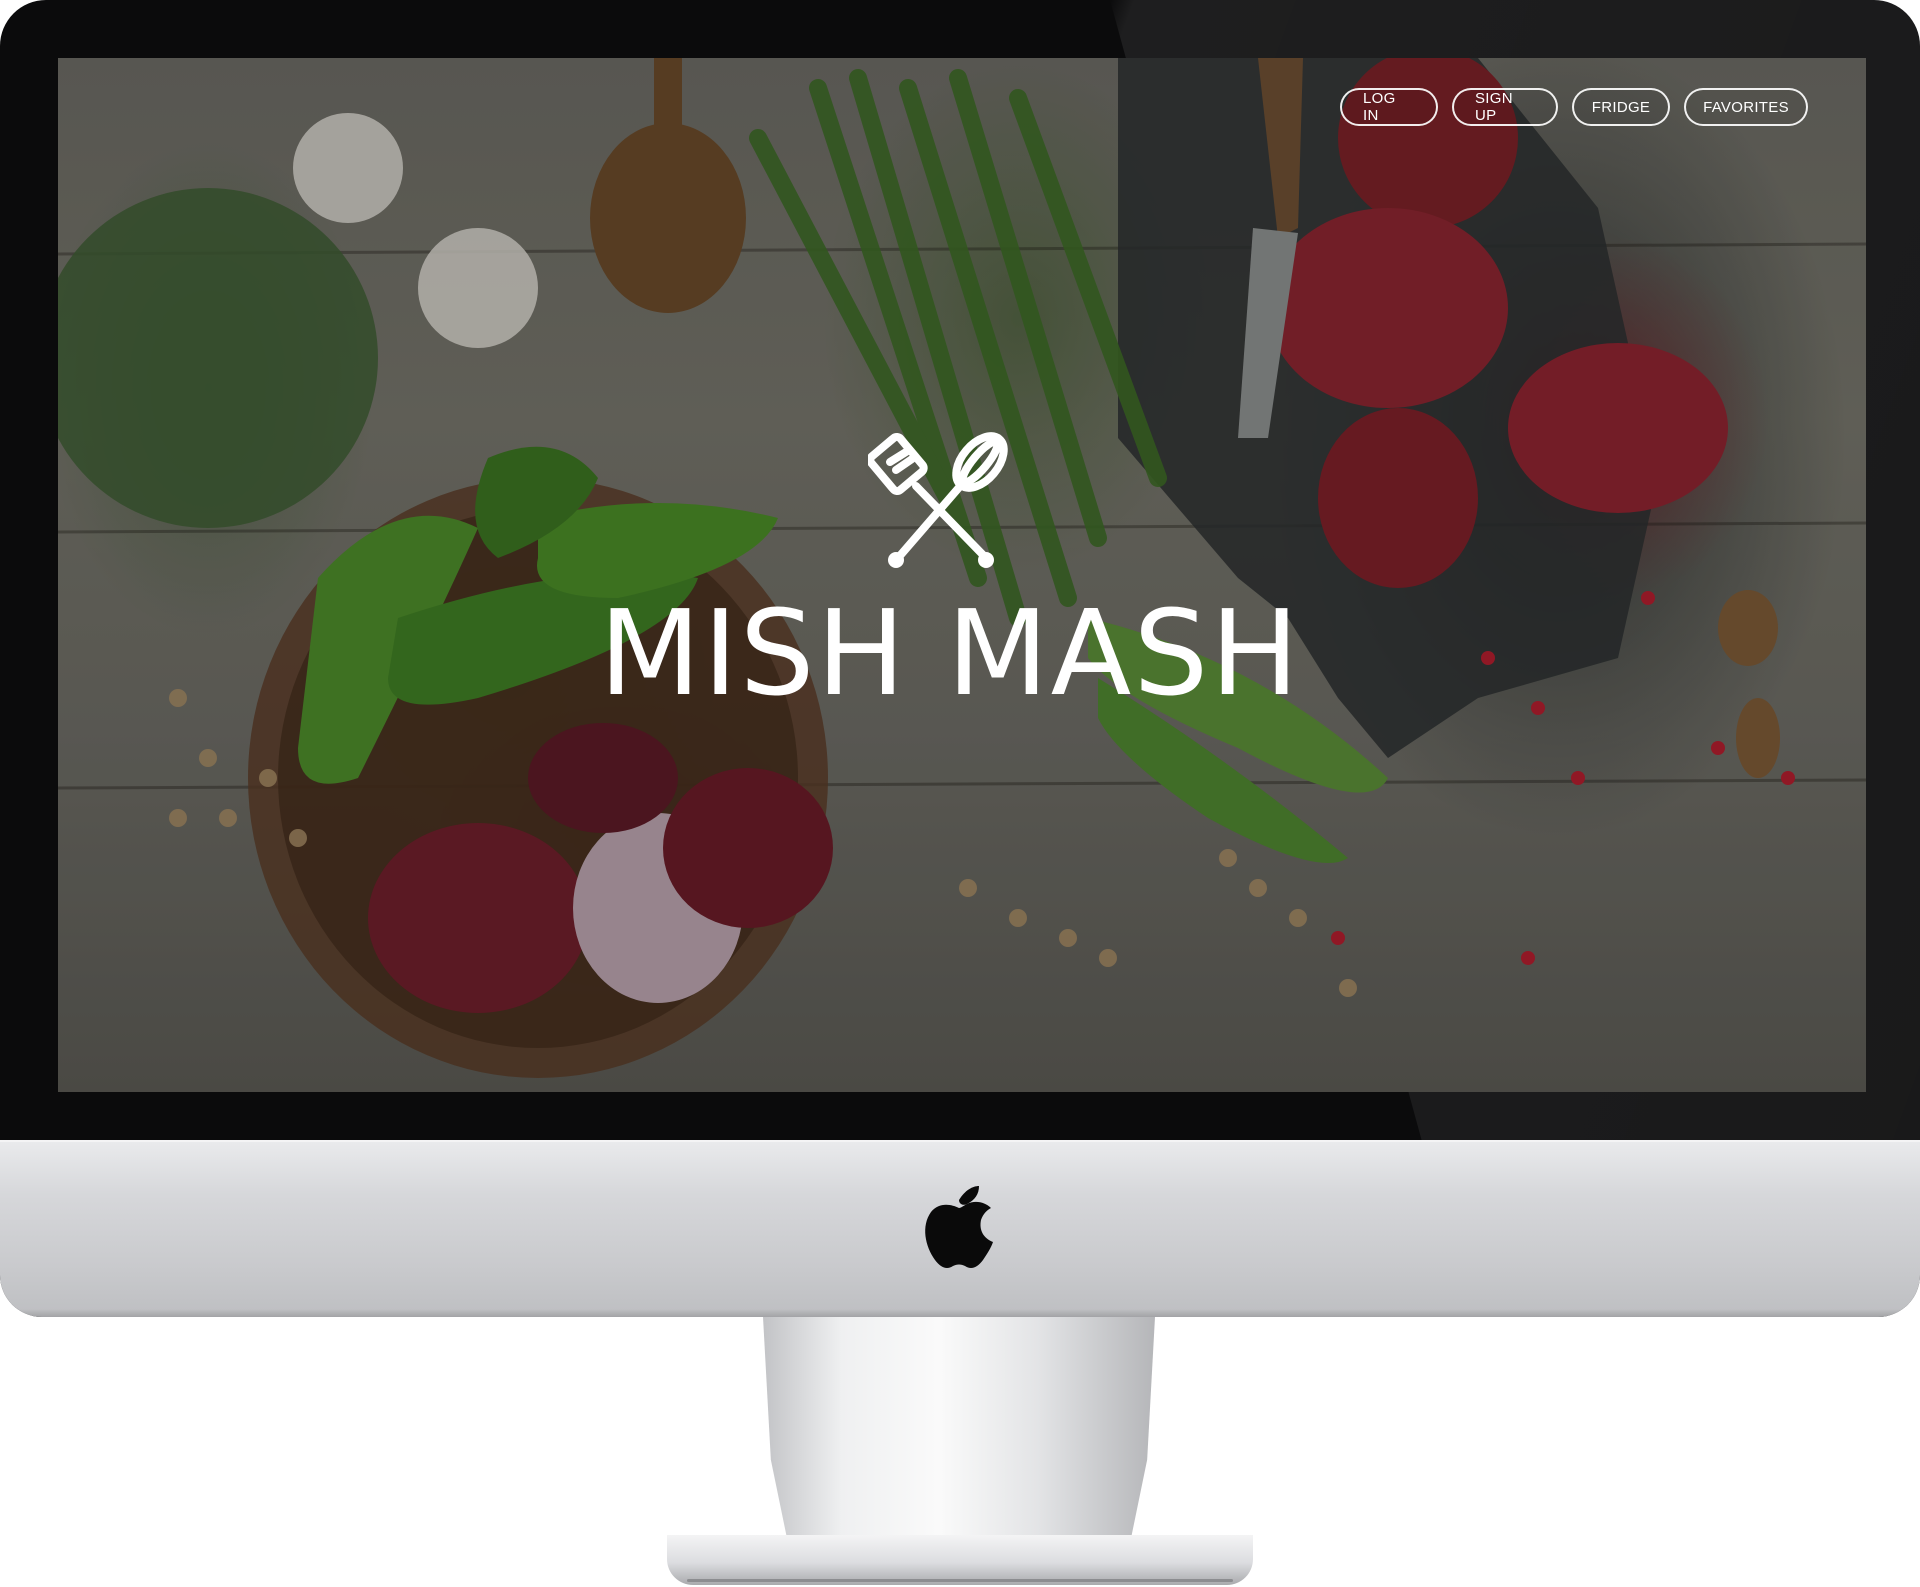 This screenshot has height=1587, width=1920. I want to click on site-title: MISH MASH, so click(950, 653).